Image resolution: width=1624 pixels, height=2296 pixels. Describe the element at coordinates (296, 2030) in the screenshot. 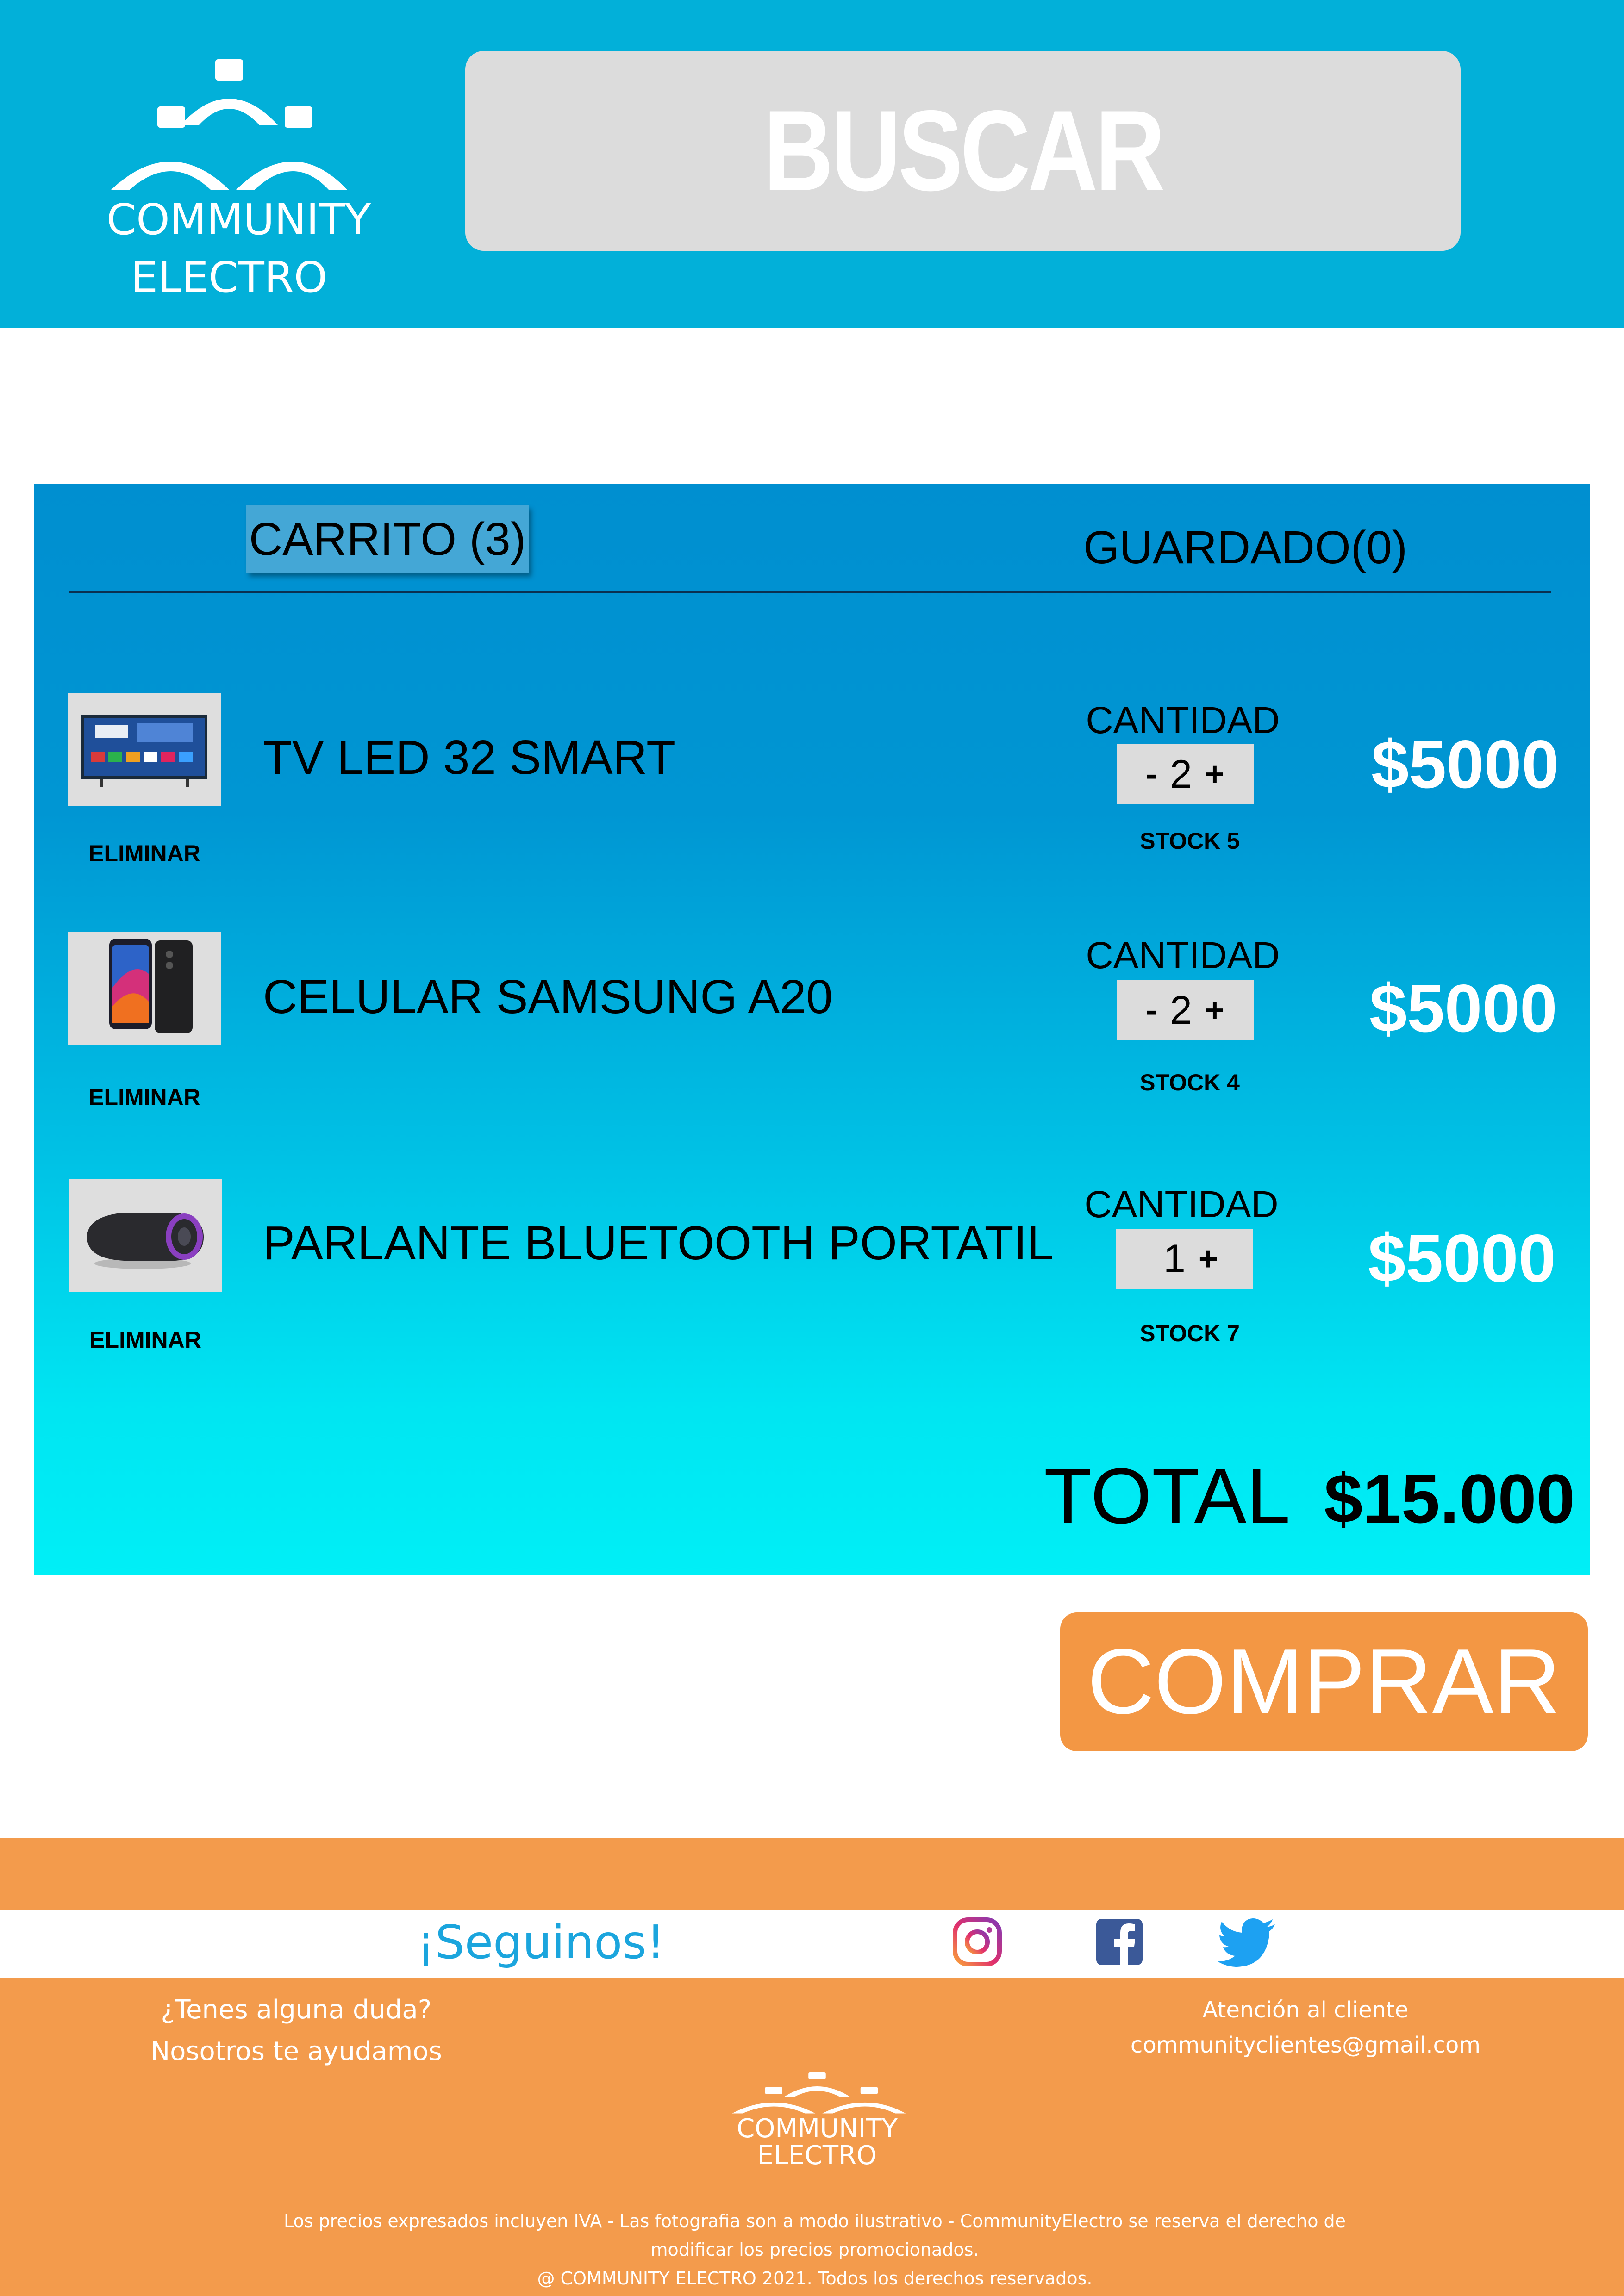

I see `doubt-text: ¿Tenes alguna duda? Nosotros te ayudamos` at that location.